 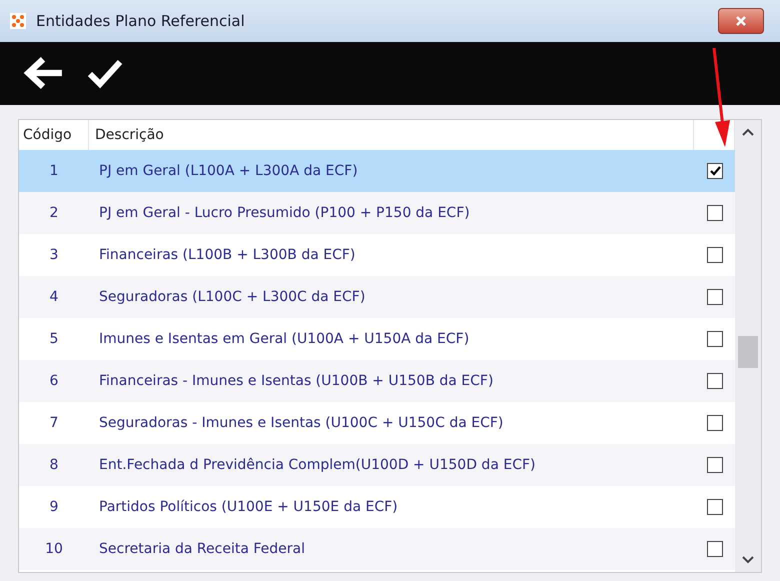 I want to click on table-row: 8 Ent.Fechada d Previdência Complem(U100D + U150D da ECF), so click(x=377, y=465).